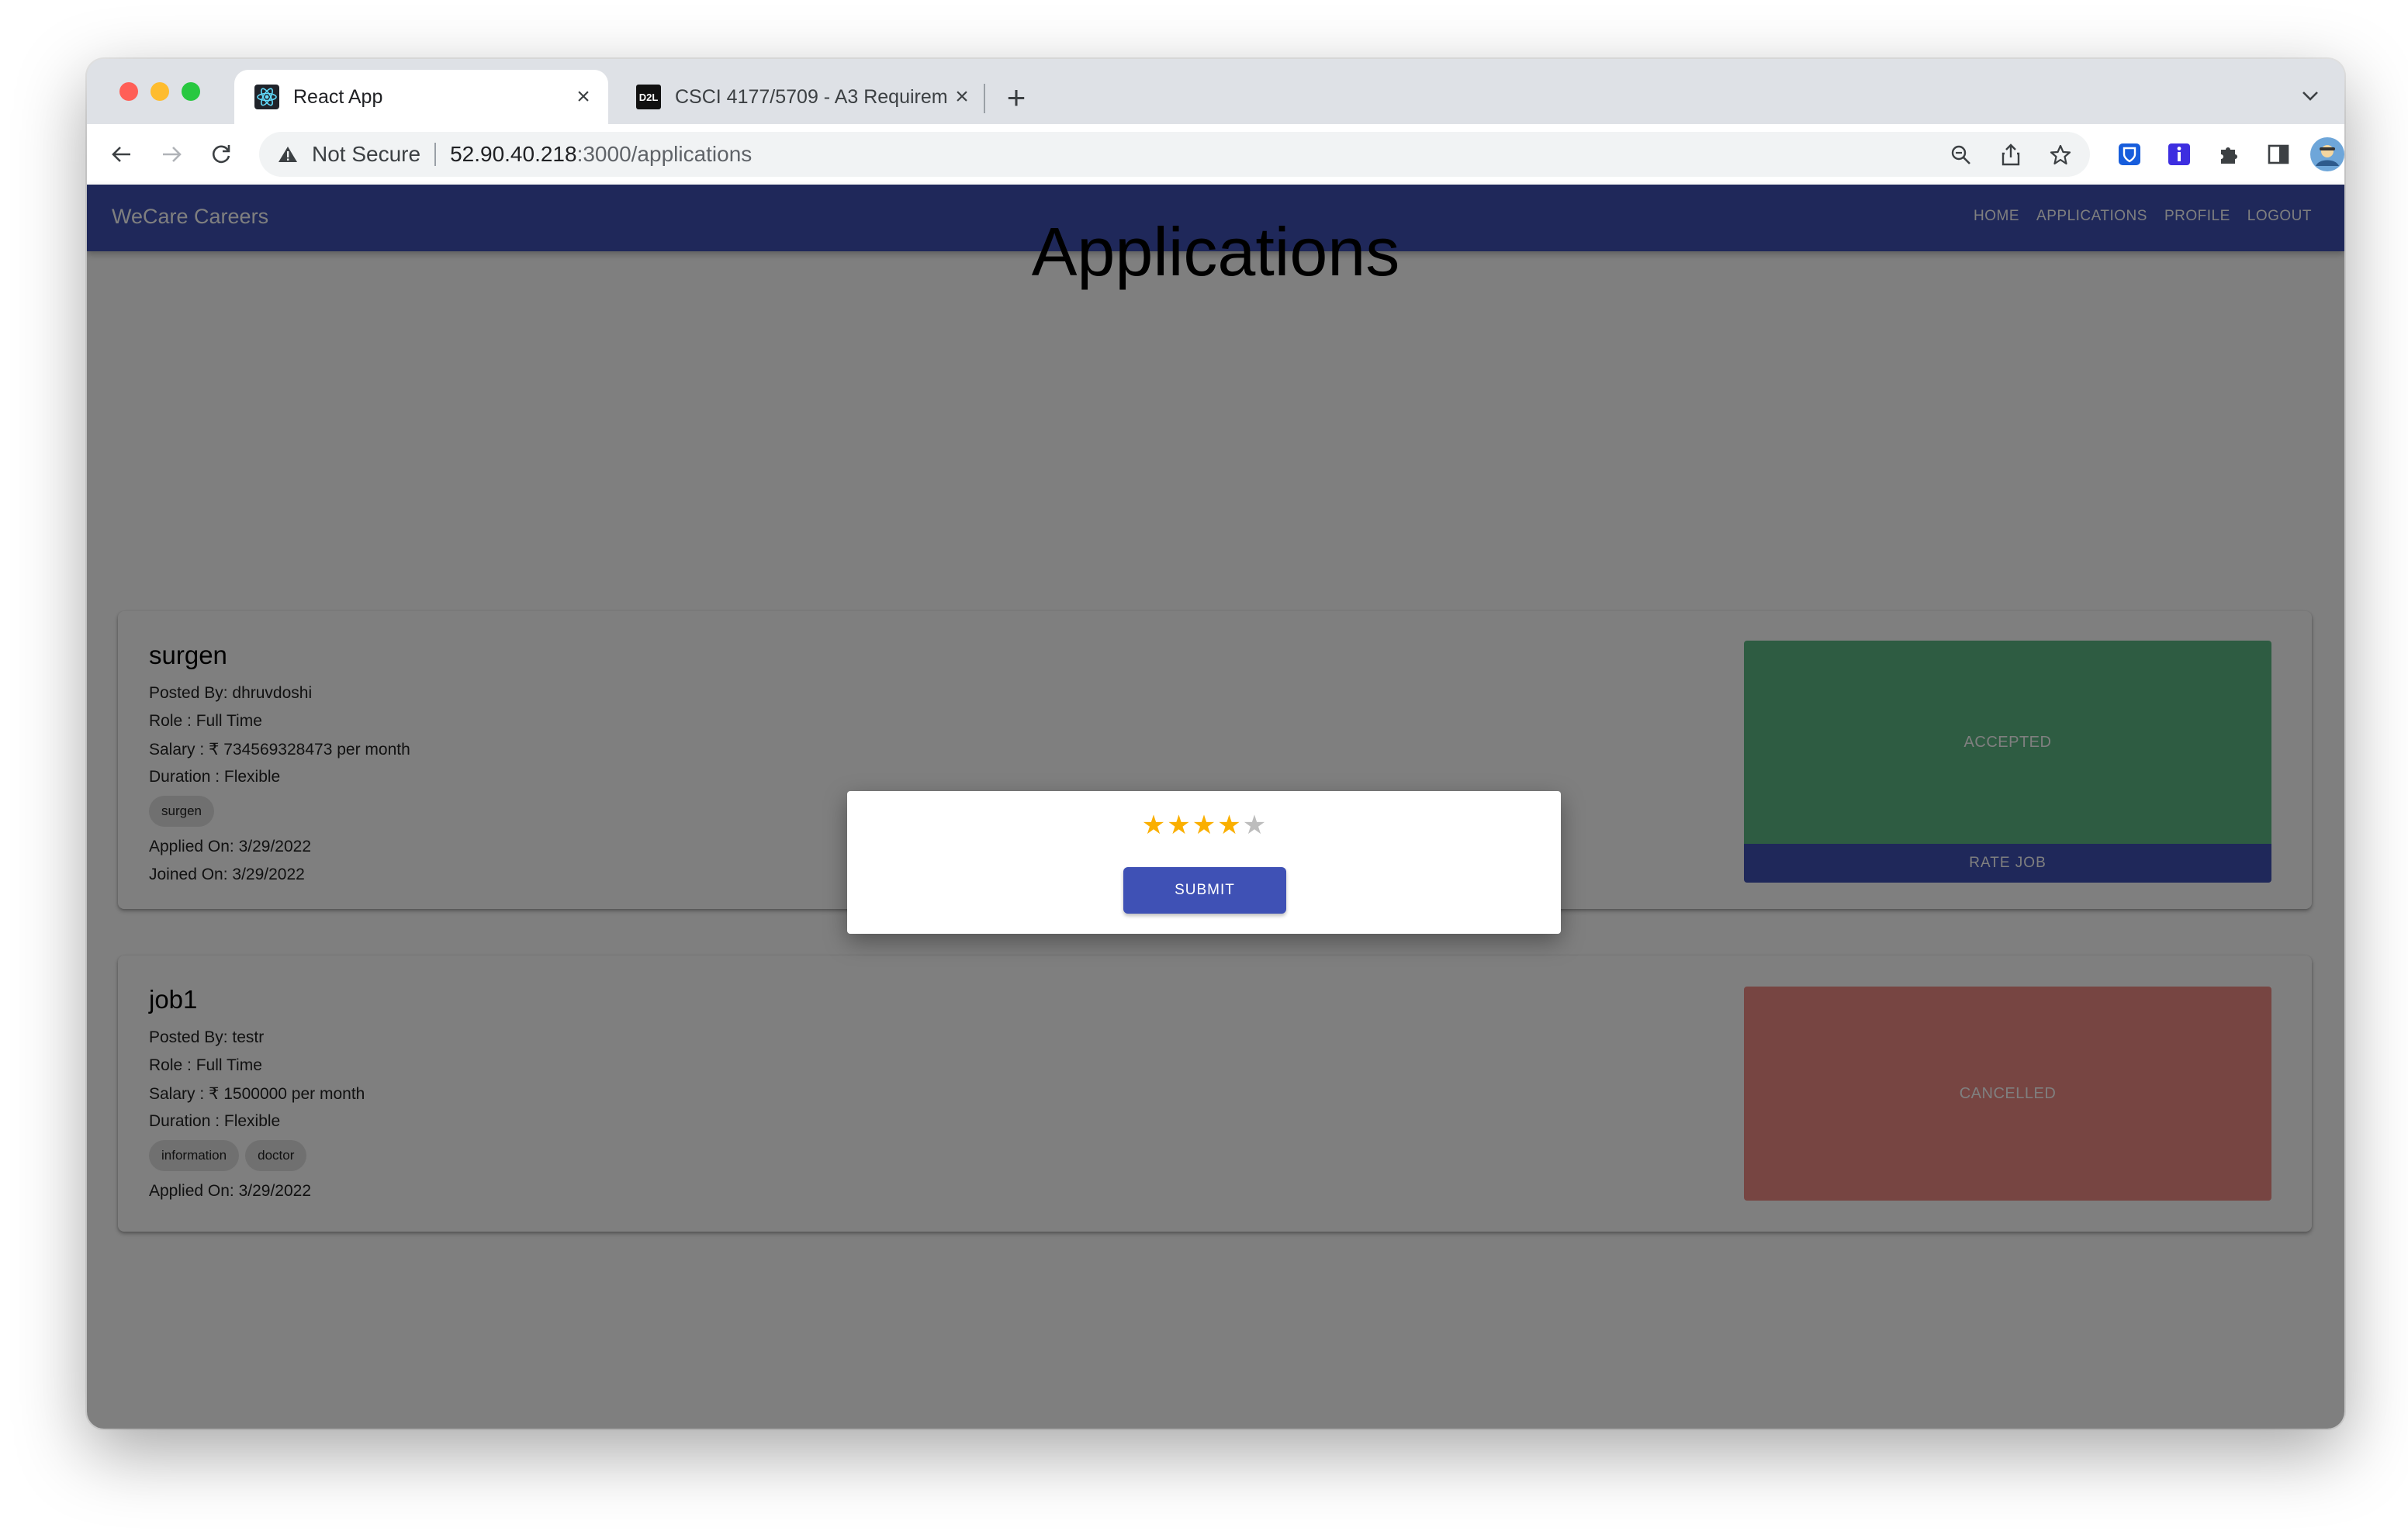  I want to click on zoom-icon, so click(1961, 155).